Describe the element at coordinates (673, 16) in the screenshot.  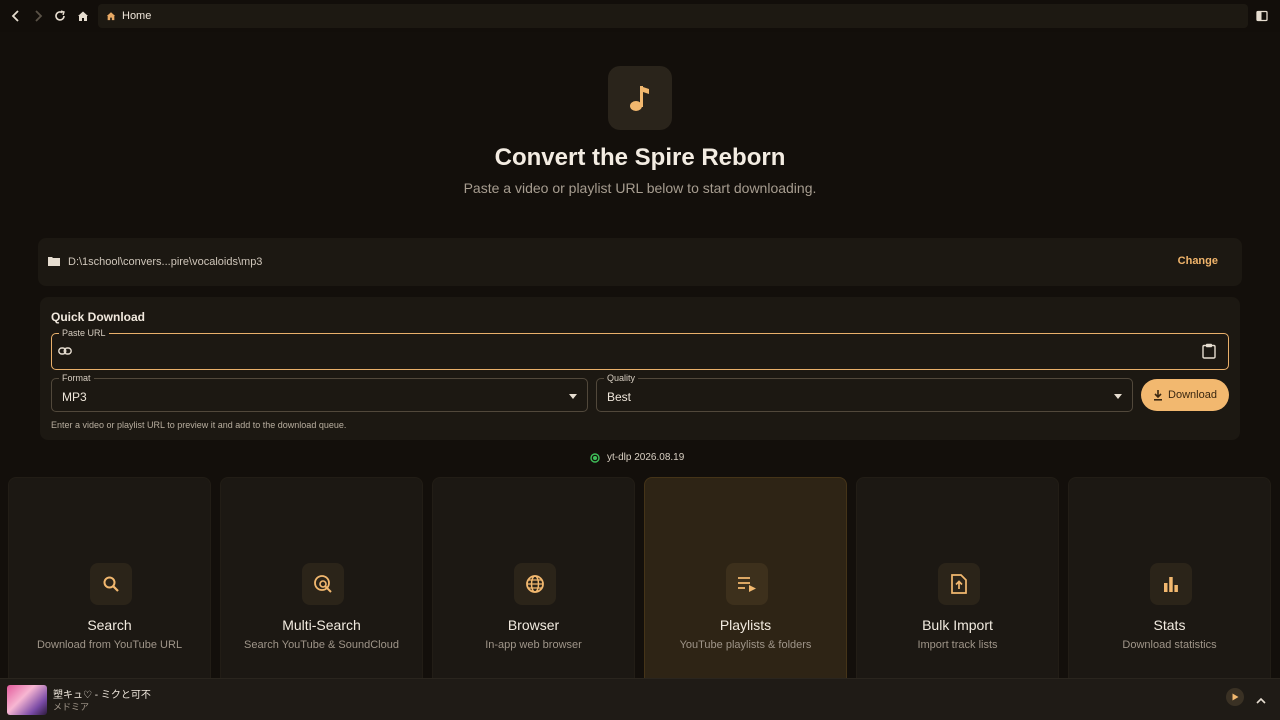
I see `address-bar: Home` at that location.